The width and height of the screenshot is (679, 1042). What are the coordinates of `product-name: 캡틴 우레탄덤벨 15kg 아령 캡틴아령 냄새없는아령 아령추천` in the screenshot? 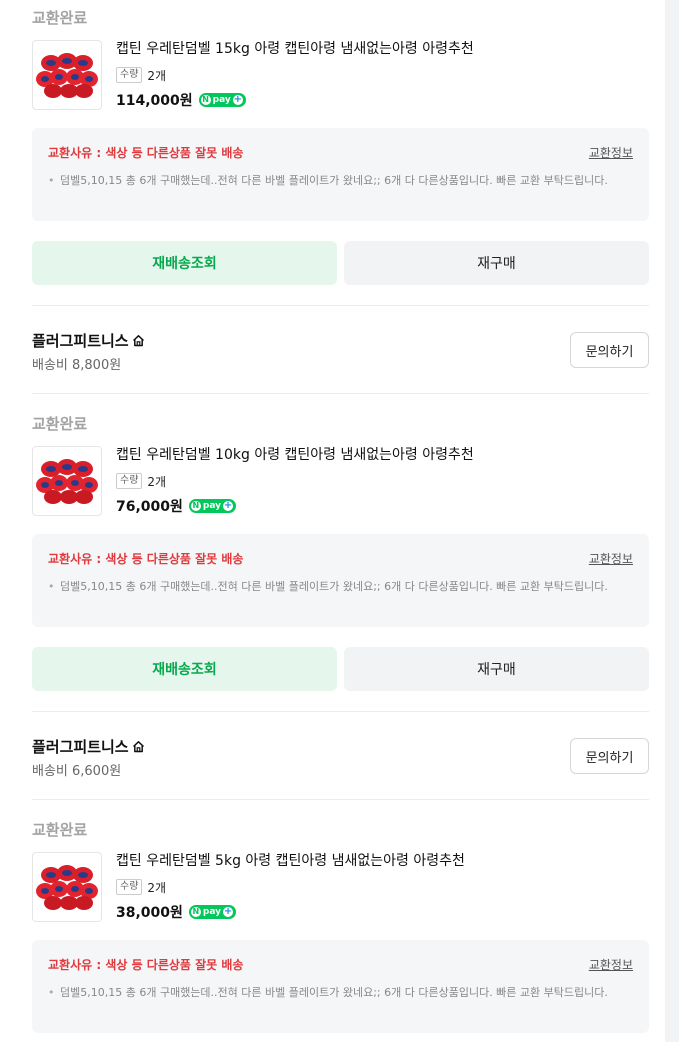 It's located at (295, 49).